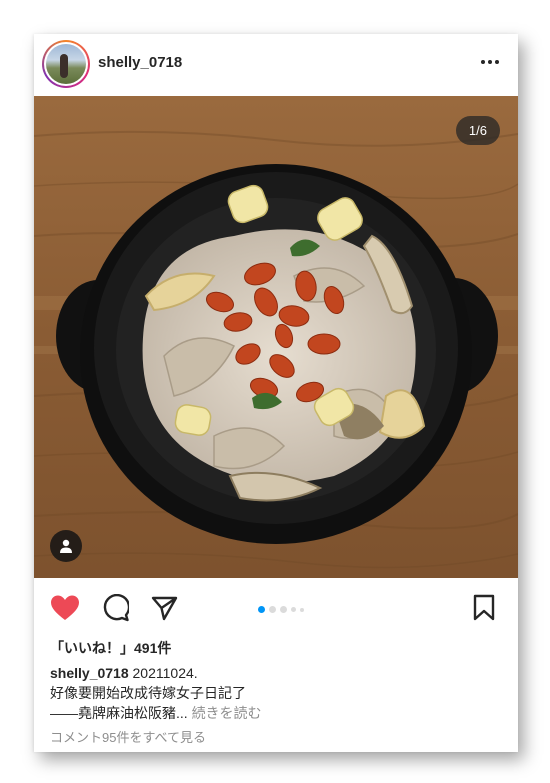  I want to click on comment-icon, so click(116, 610).